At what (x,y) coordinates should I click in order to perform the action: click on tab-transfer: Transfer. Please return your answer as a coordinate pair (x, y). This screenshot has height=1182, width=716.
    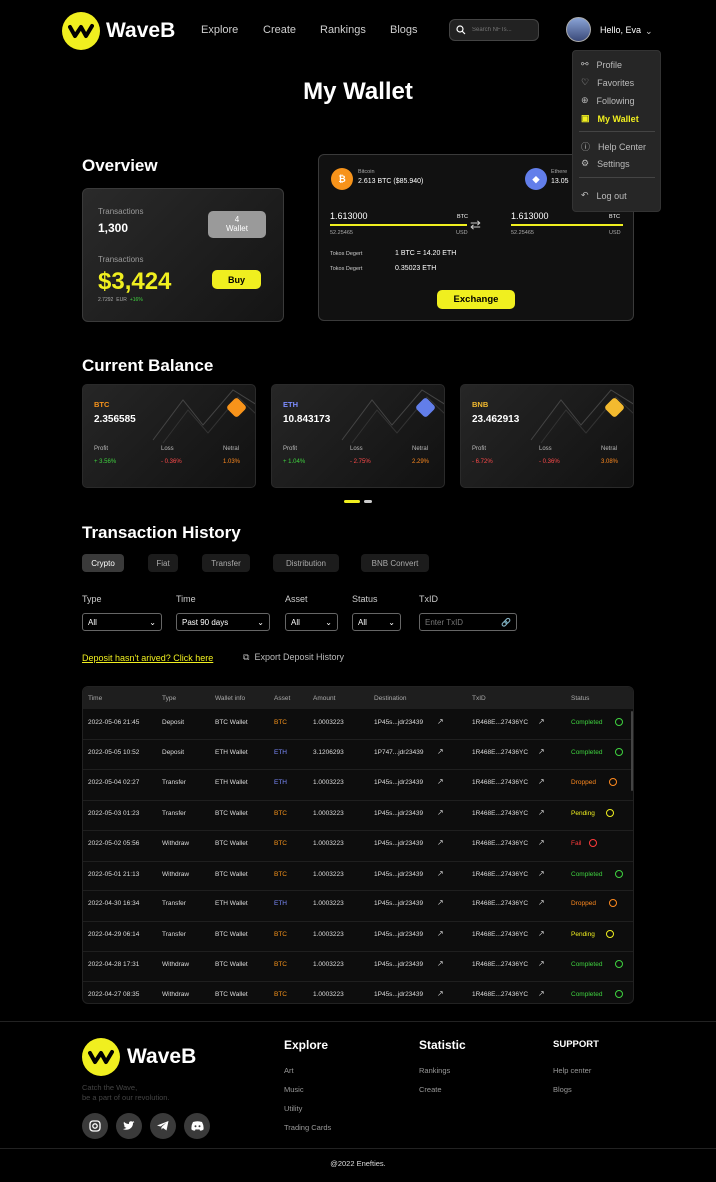
    Looking at the image, I should click on (226, 563).